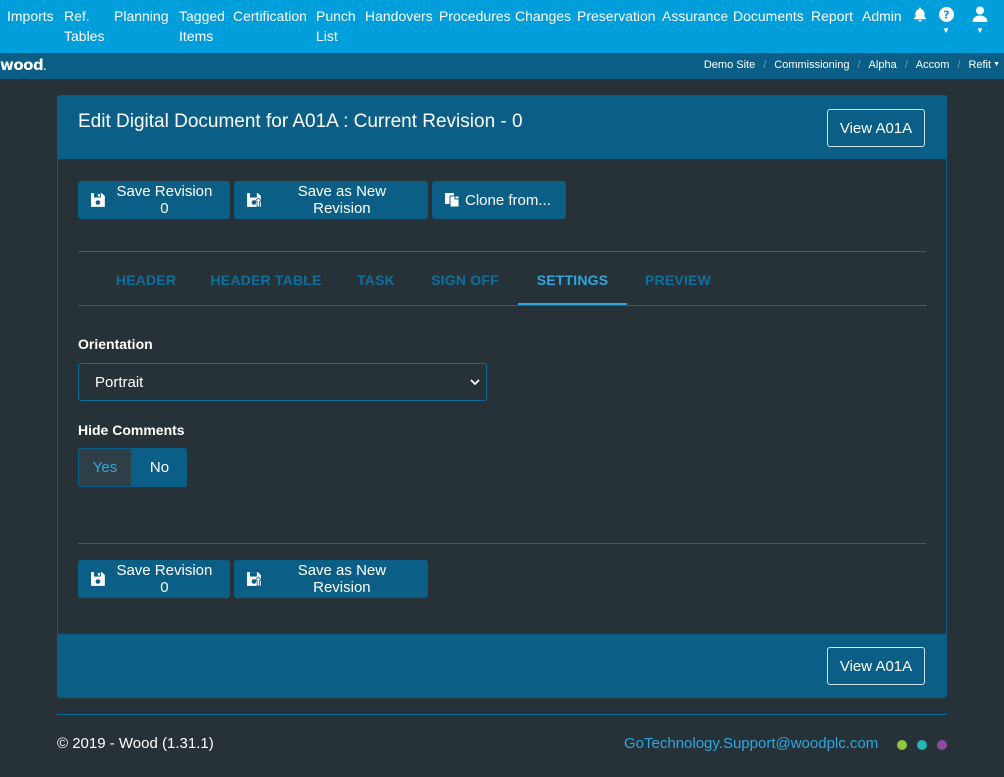  What do you see at coordinates (832, 16) in the screenshot?
I see `nav-report: Report` at bounding box center [832, 16].